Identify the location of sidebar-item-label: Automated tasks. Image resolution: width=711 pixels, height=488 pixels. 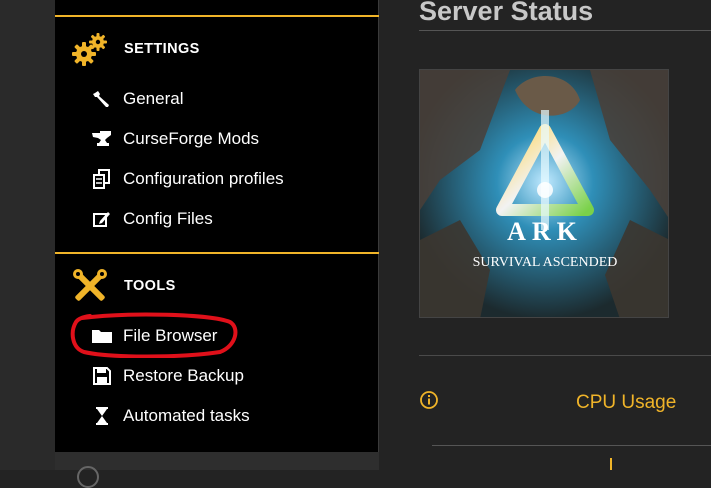
(186, 415).